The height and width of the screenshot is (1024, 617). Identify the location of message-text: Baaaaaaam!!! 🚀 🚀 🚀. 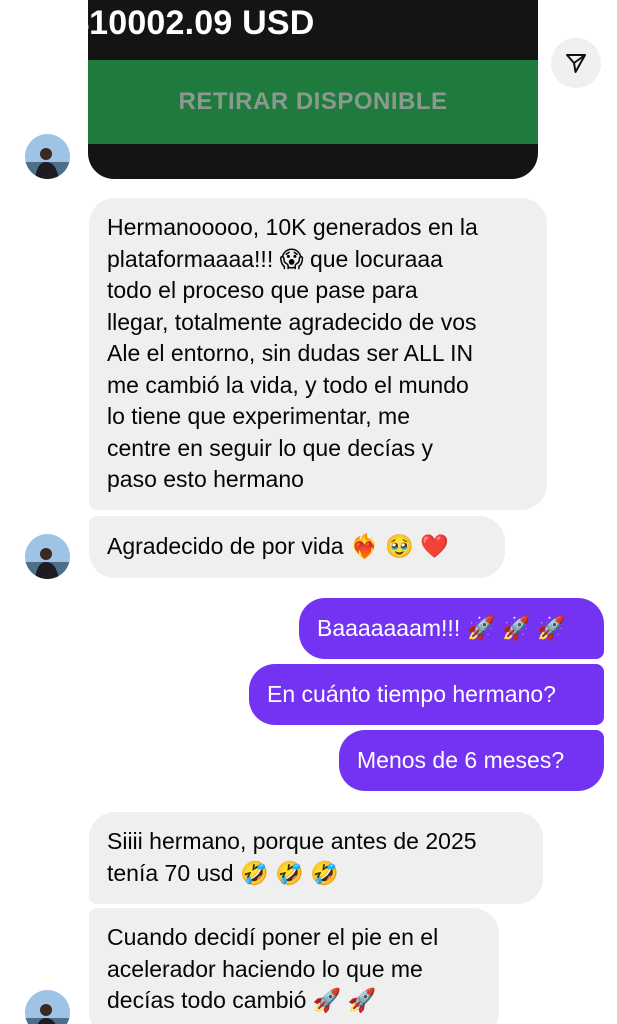
(441, 627).